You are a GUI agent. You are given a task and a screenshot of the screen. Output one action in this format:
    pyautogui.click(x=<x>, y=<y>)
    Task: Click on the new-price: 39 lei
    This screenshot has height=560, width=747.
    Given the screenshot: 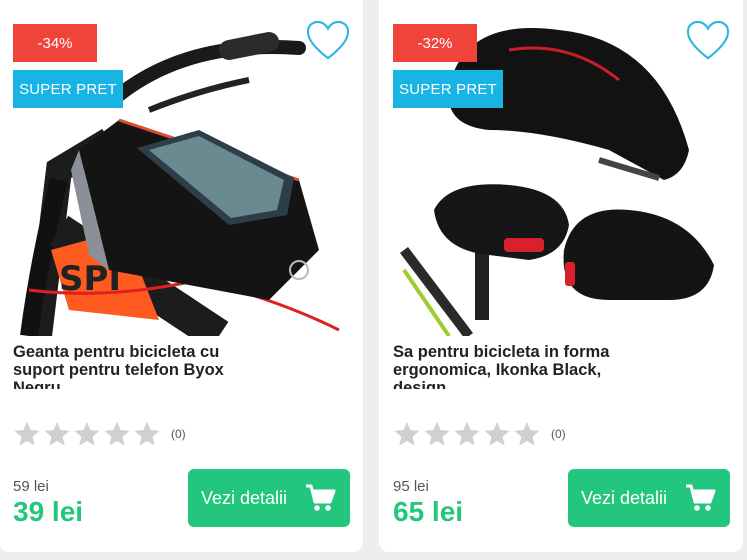 What is the action you would take?
    pyautogui.click(x=48, y=511)
    